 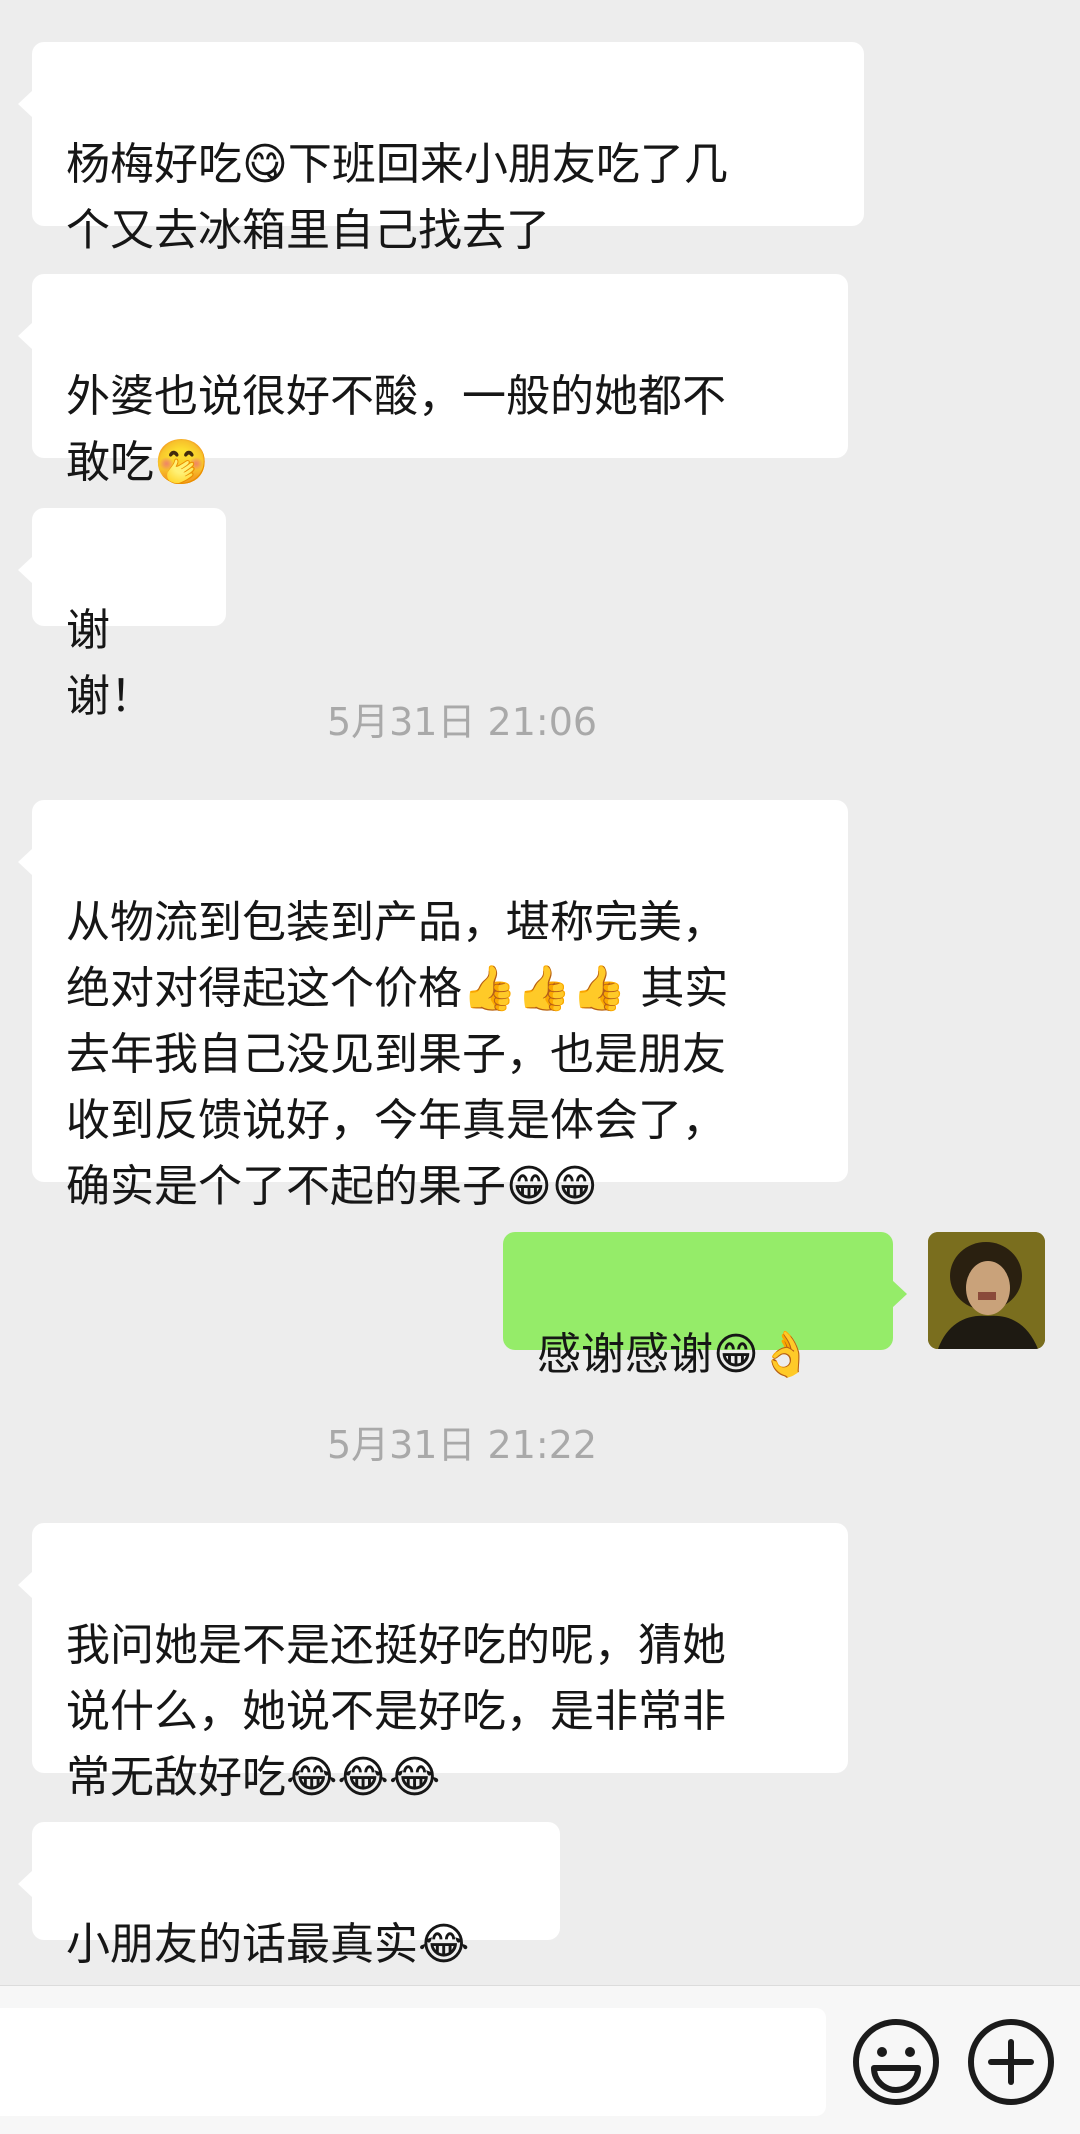 I want to click on message-bubble: 外婆也说很好不酸，一般的她都不 敢吃🤭, so click(x=433, y=381).